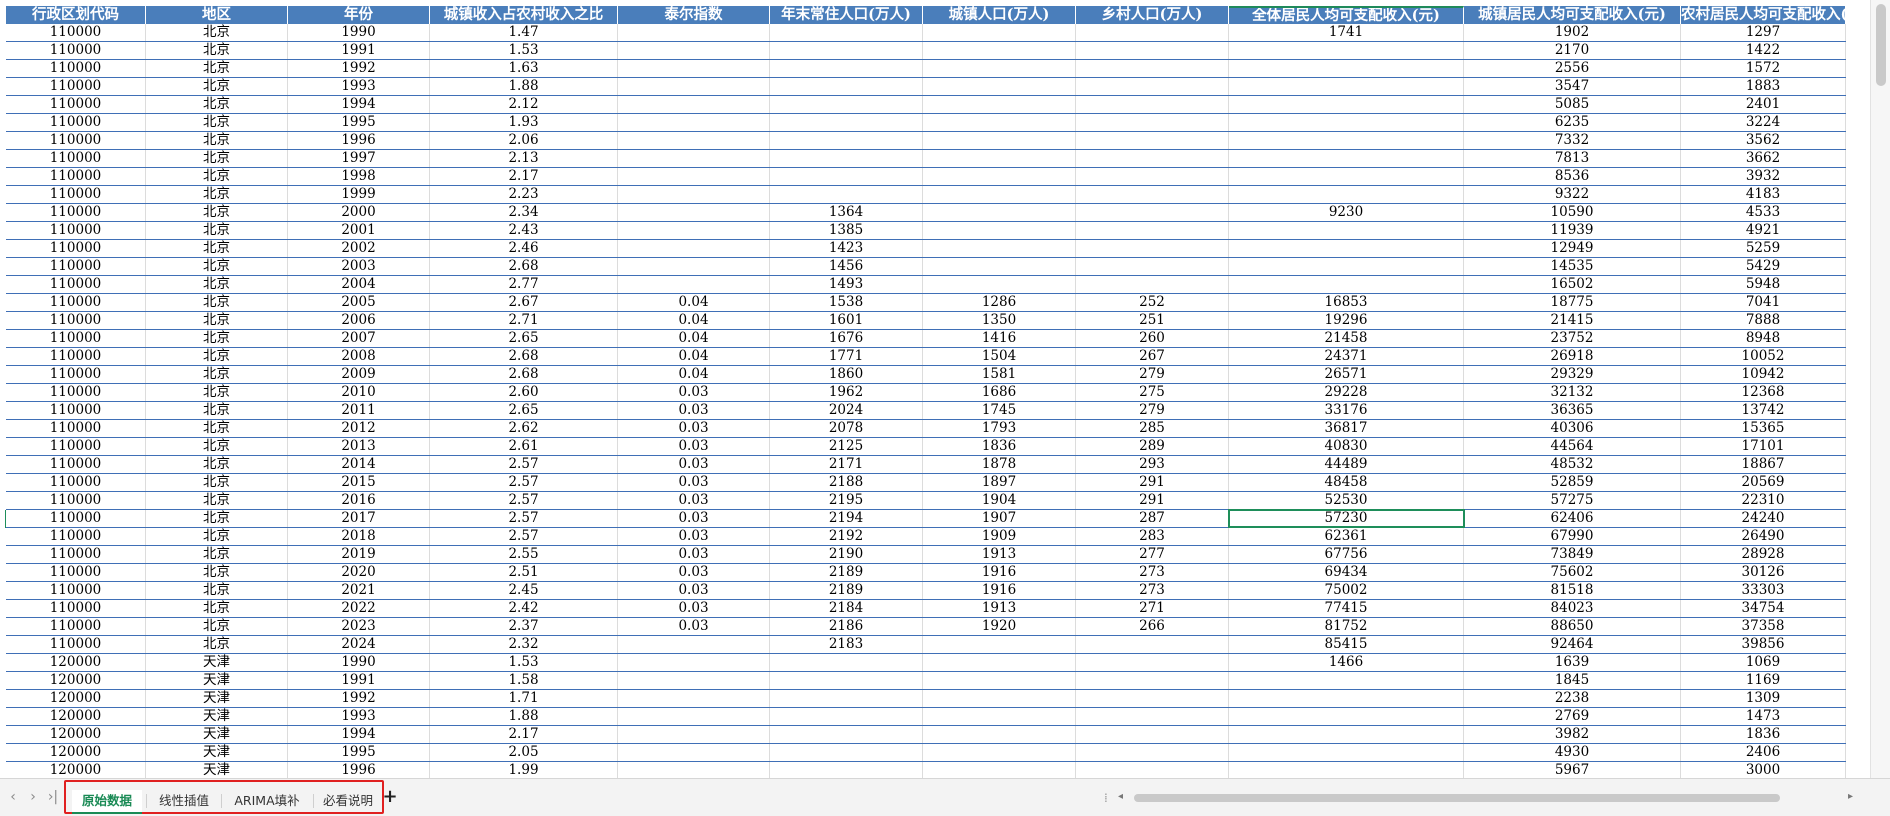  I want to click on cell-ratio: 2.37, so click(524, 626).